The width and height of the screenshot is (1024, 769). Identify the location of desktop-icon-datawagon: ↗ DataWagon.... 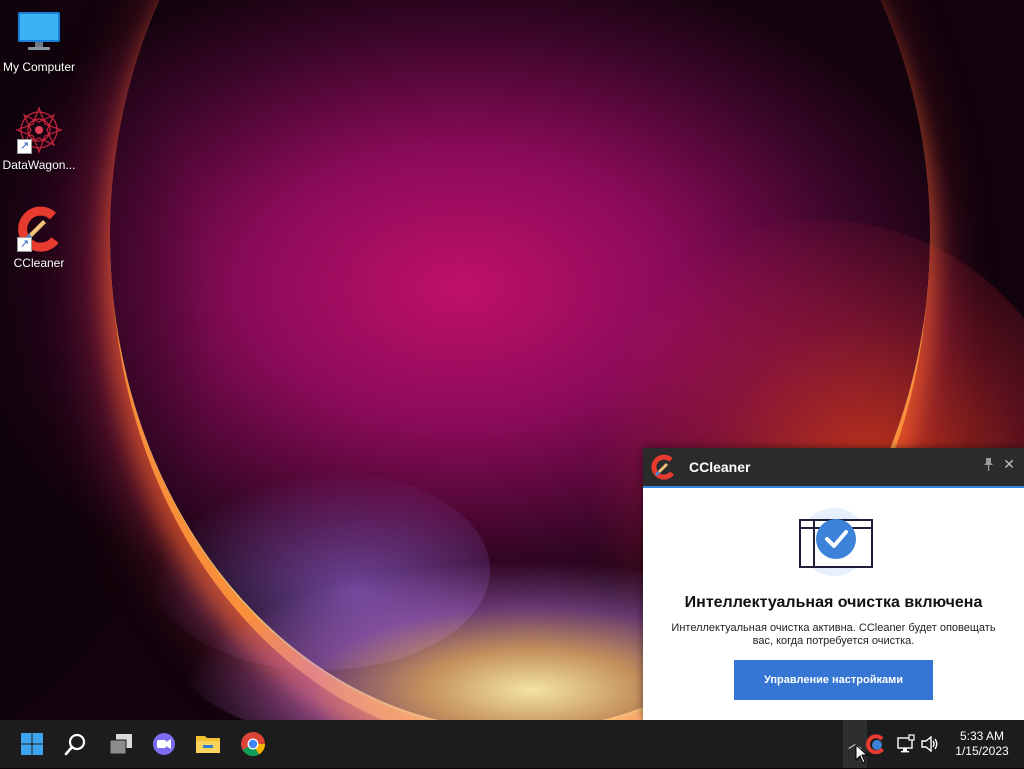
(39, 139).